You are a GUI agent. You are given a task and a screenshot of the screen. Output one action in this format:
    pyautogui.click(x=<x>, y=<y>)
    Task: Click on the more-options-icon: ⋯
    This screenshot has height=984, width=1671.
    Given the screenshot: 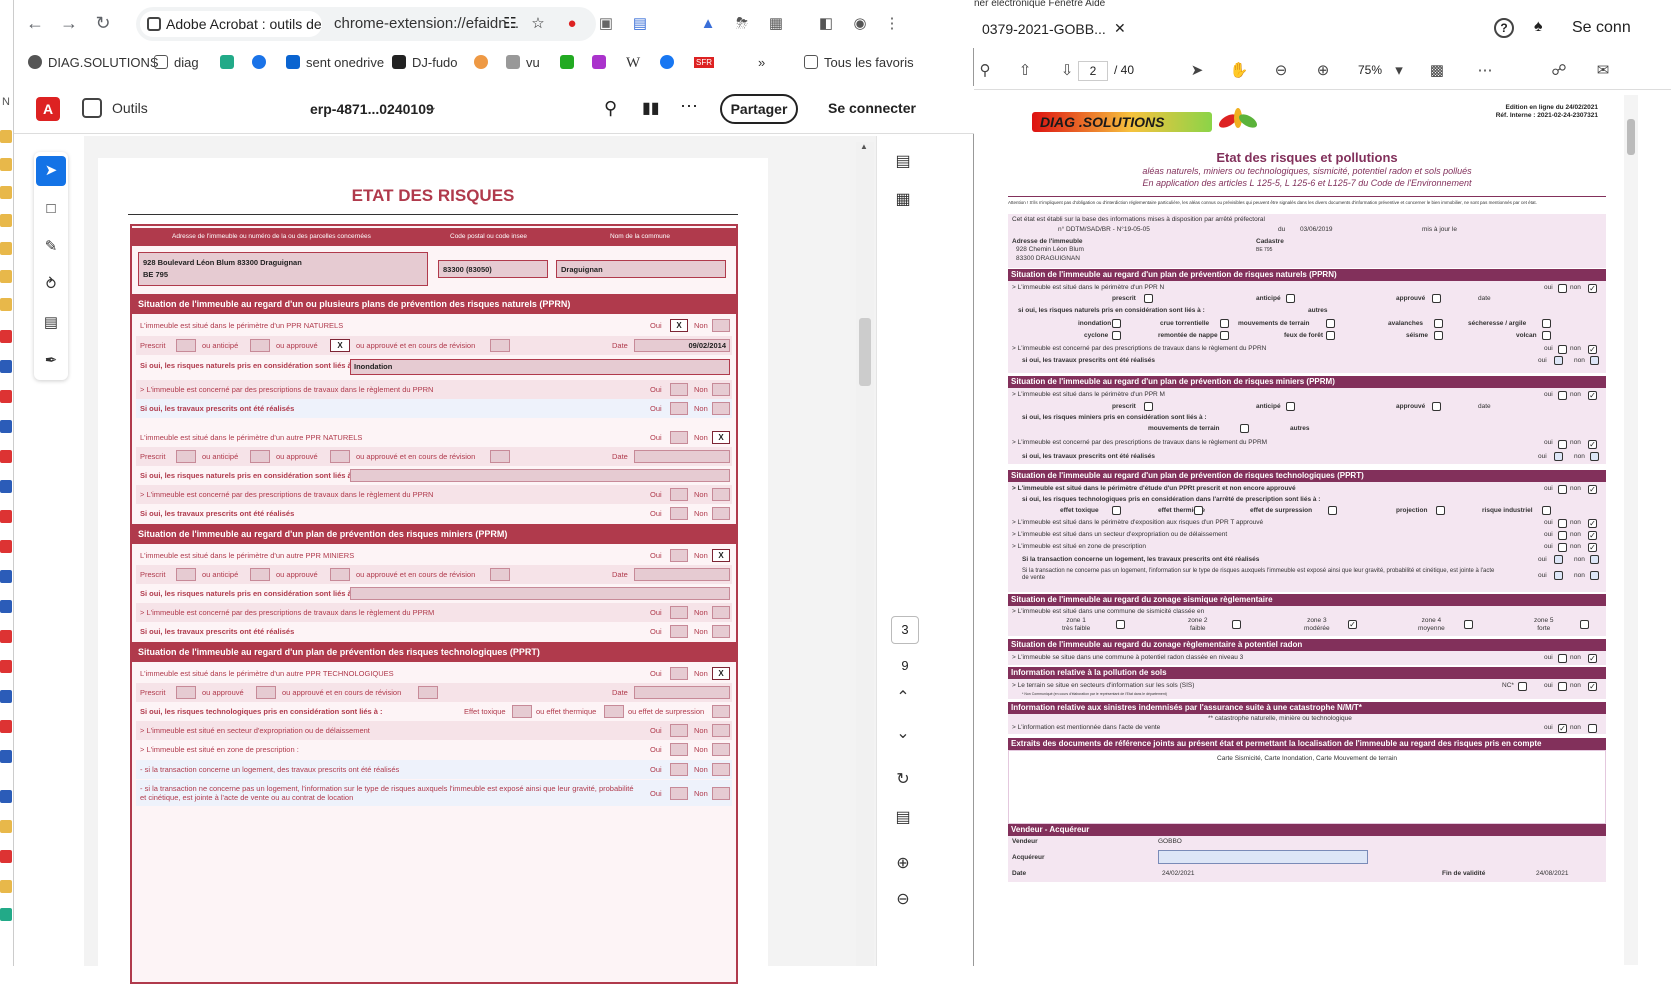 What is the action you would take?
    pyautogui.click(x=1485, y=71)
    